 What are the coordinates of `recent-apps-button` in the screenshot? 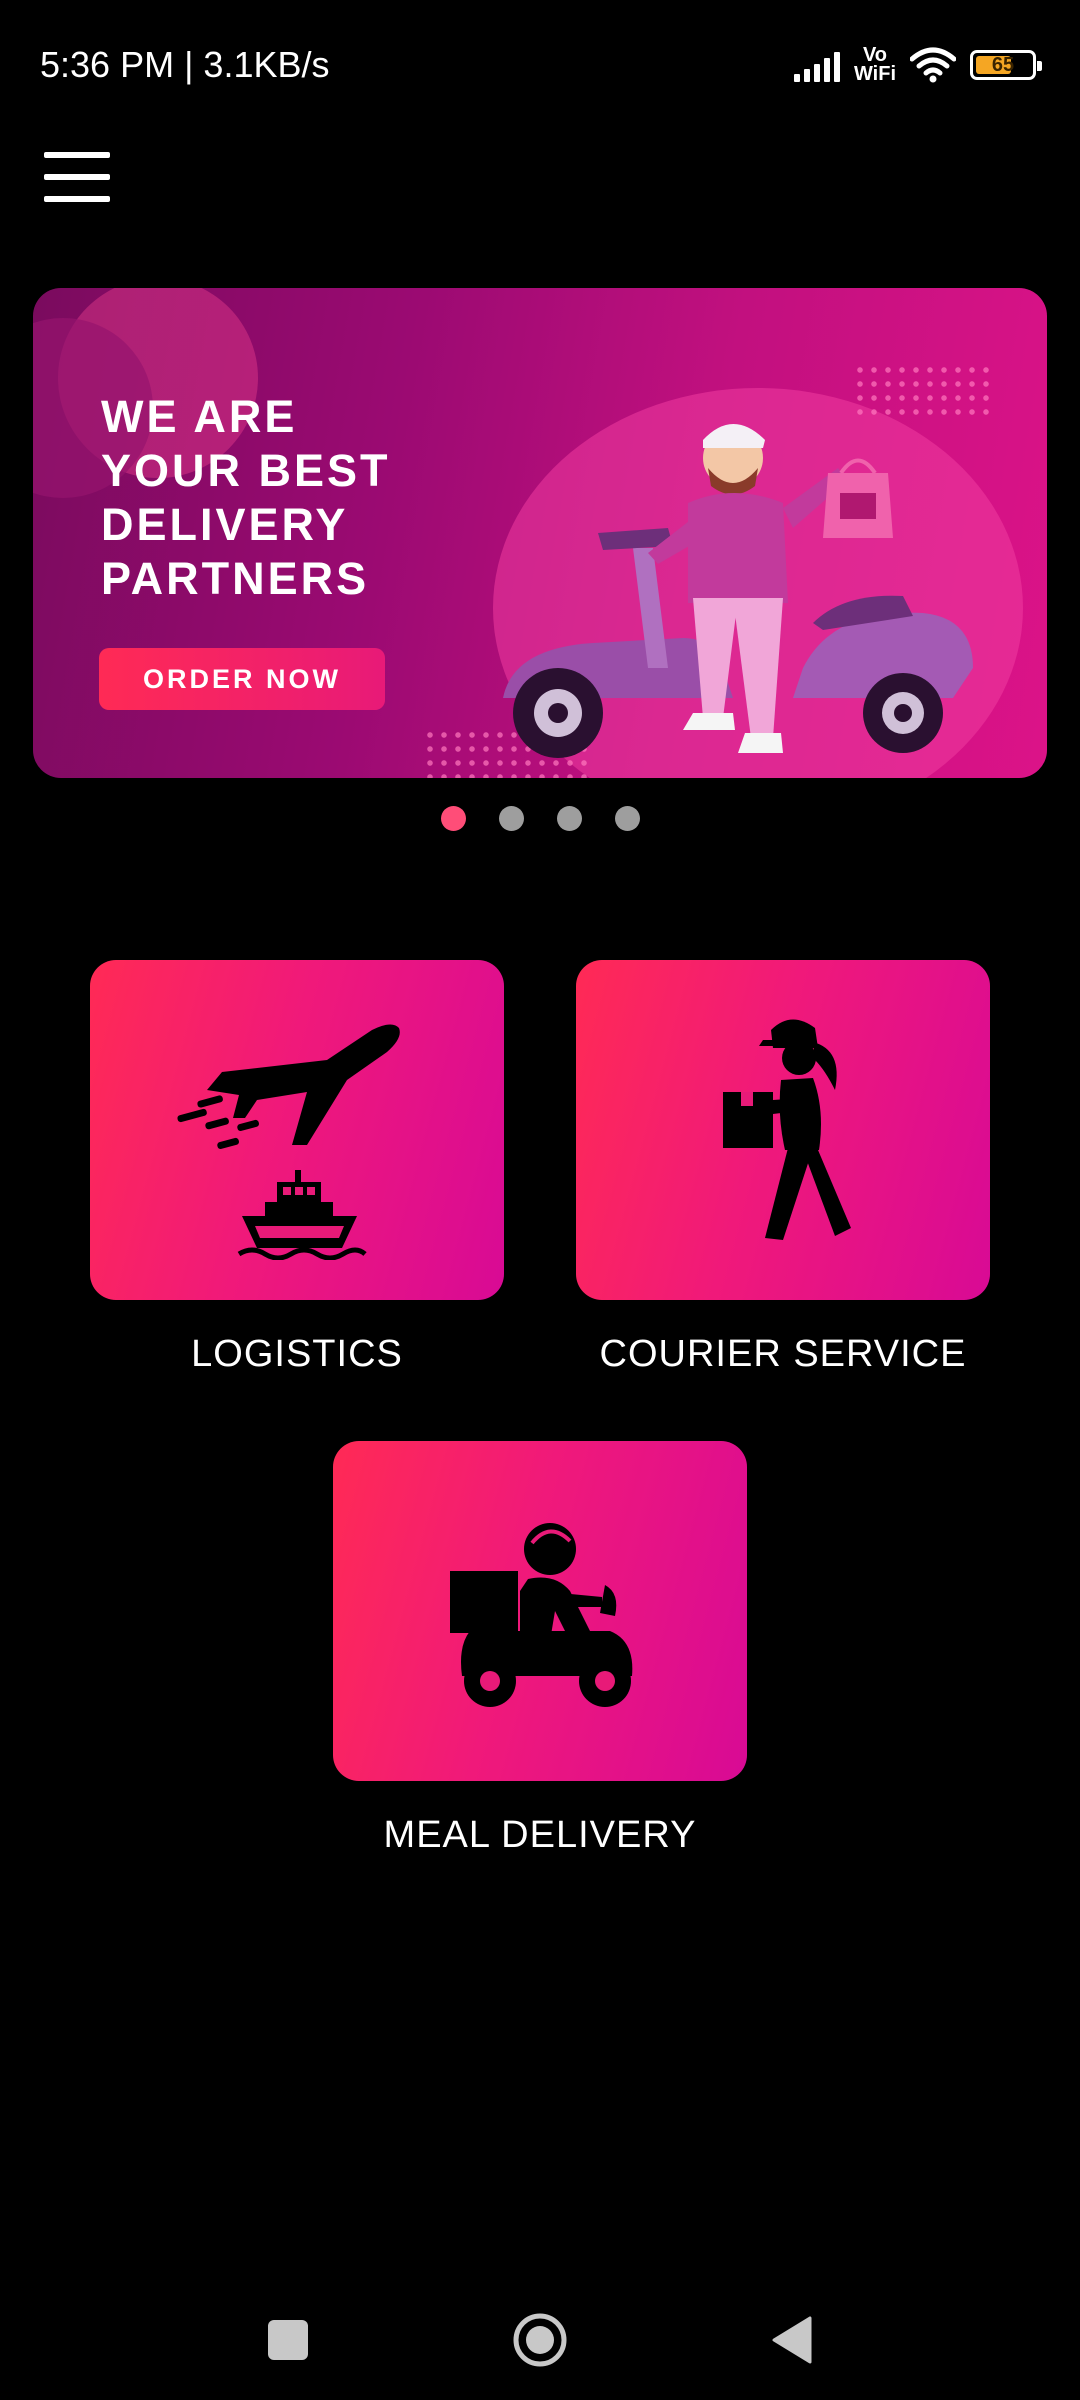 It's located at (288, 2340).